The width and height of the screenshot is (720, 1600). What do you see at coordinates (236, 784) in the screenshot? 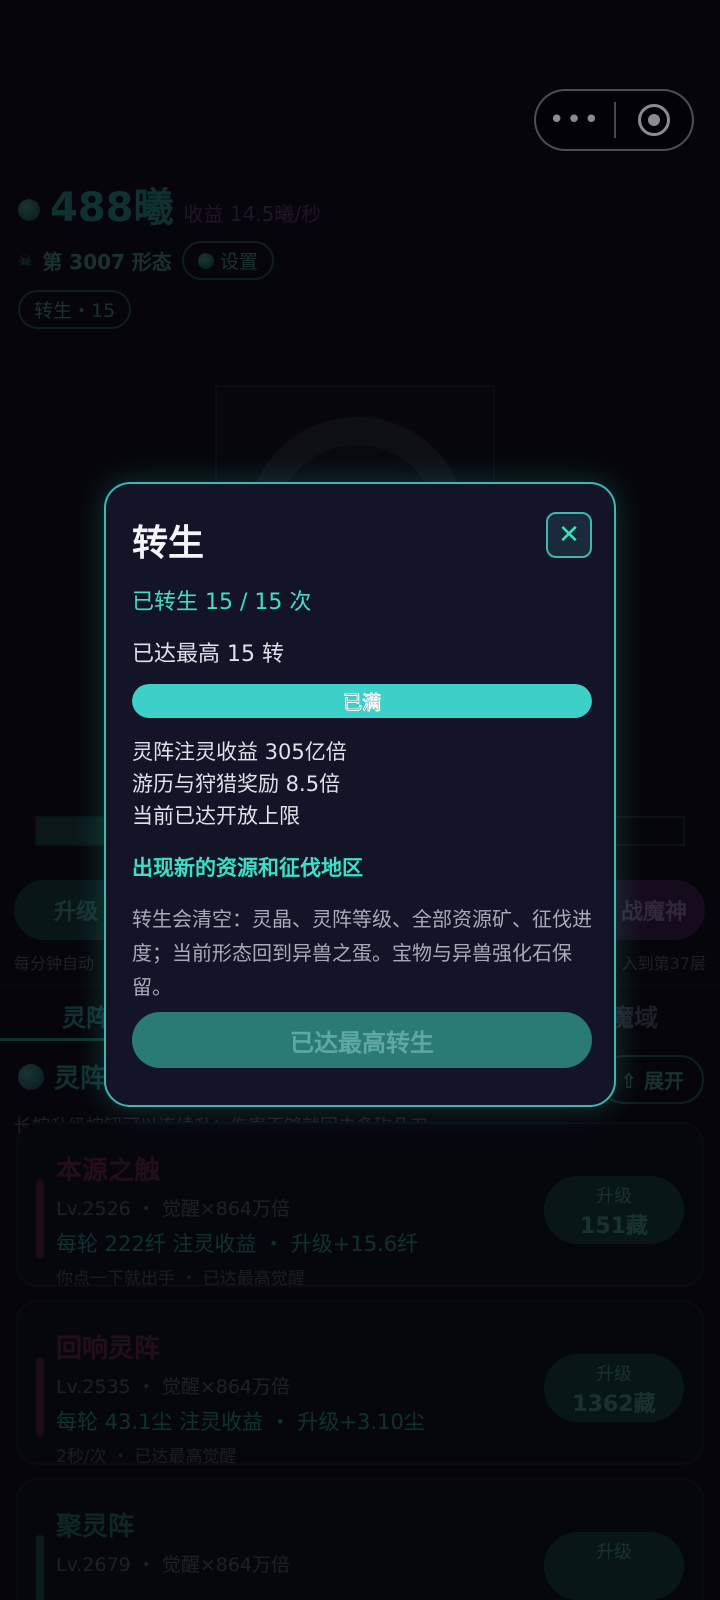
I see `benefit-item: 游历与狩猎奖励 8.5倍` at bounding box center [236, 784].